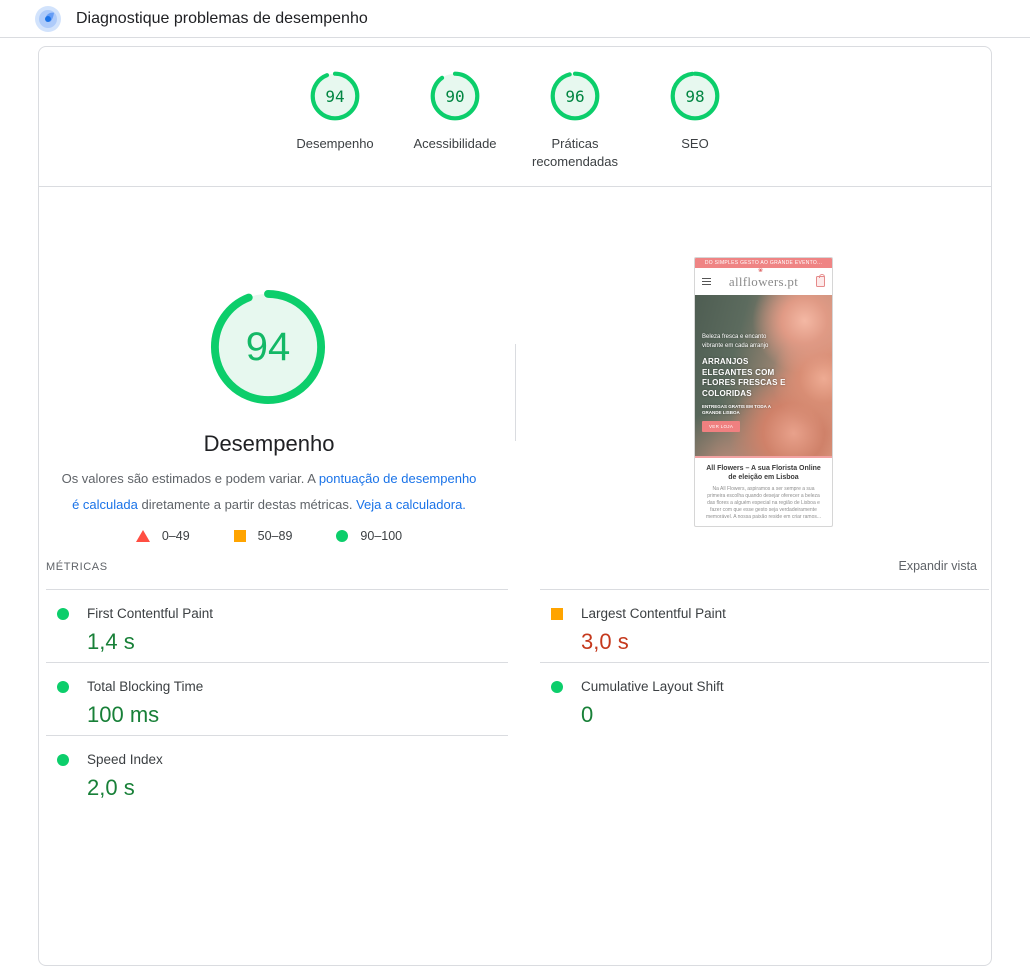 This screenshot has width=1030, height=966. I want to click on vertical-divider, so click(515, 392).